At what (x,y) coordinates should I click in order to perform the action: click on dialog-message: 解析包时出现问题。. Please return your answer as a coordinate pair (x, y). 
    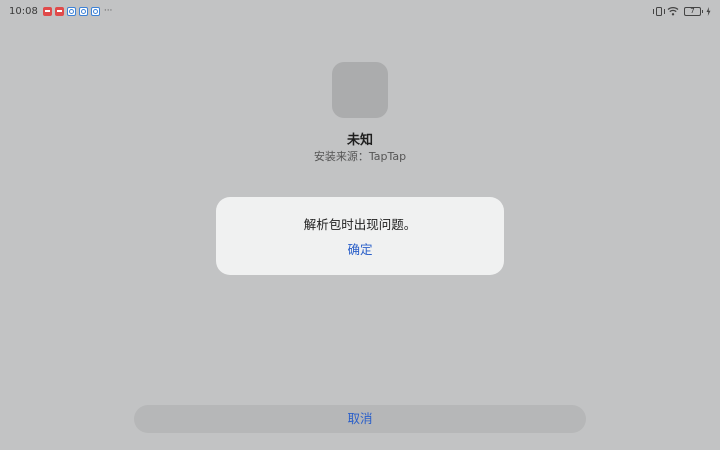
    Looking at the image, I should click on (360, 224).